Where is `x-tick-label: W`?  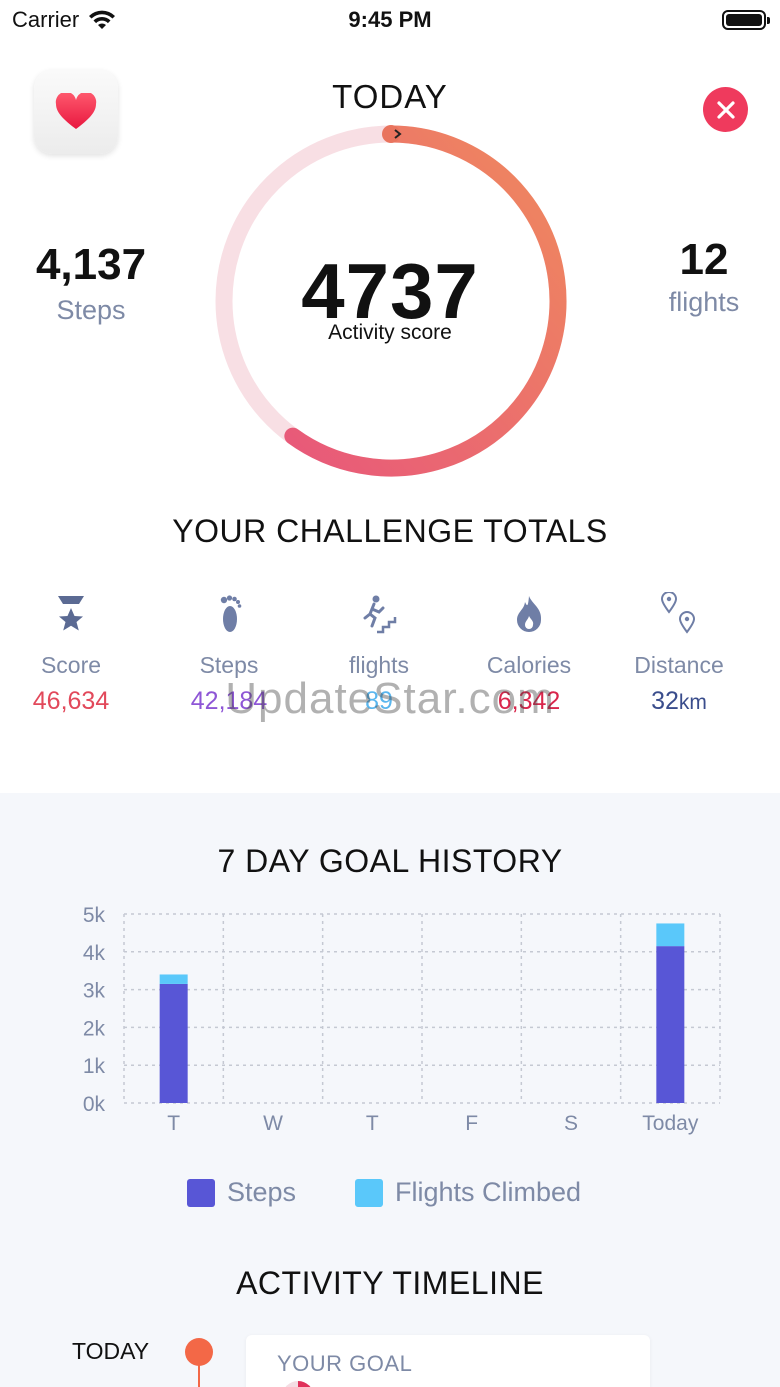
x-tick-label: W is located at coordinates (273, 1123).